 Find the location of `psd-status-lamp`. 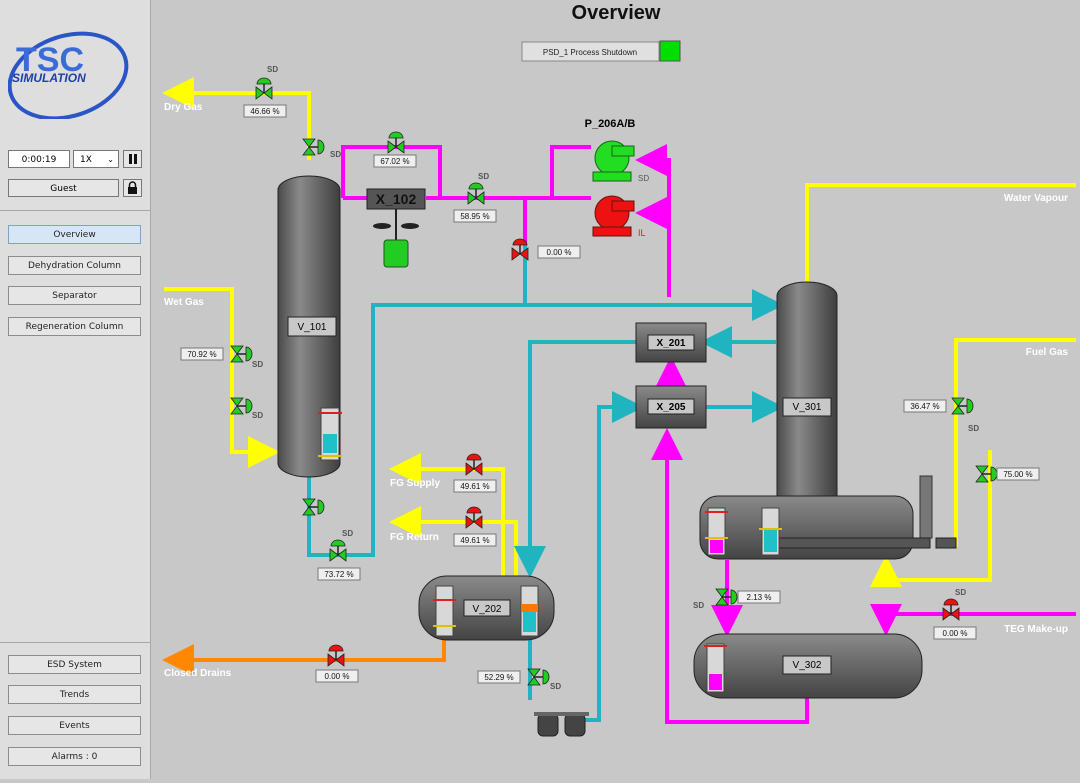

psd-status-lamp is located at coordinates (670, 51).